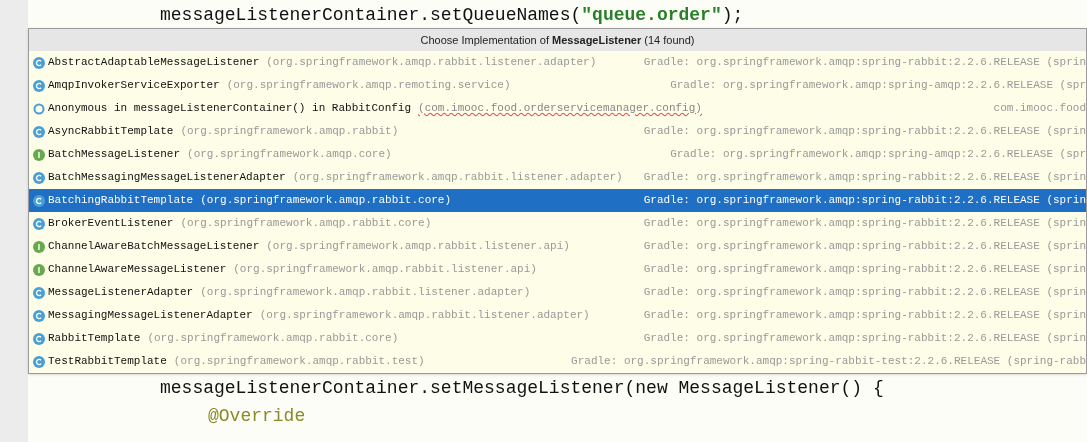 The image size is (1087, 442). What do you see at coordinates (557, 200) in the screenshot?
I see `implementation-item: BatchingRabbitTemplate (org.springframework.amqp.rabbit.core) Gradle: org.springframework.amqp:spring-rabbit:2.2.6.RELEASE (sprin` at bounding box center [557, 200].